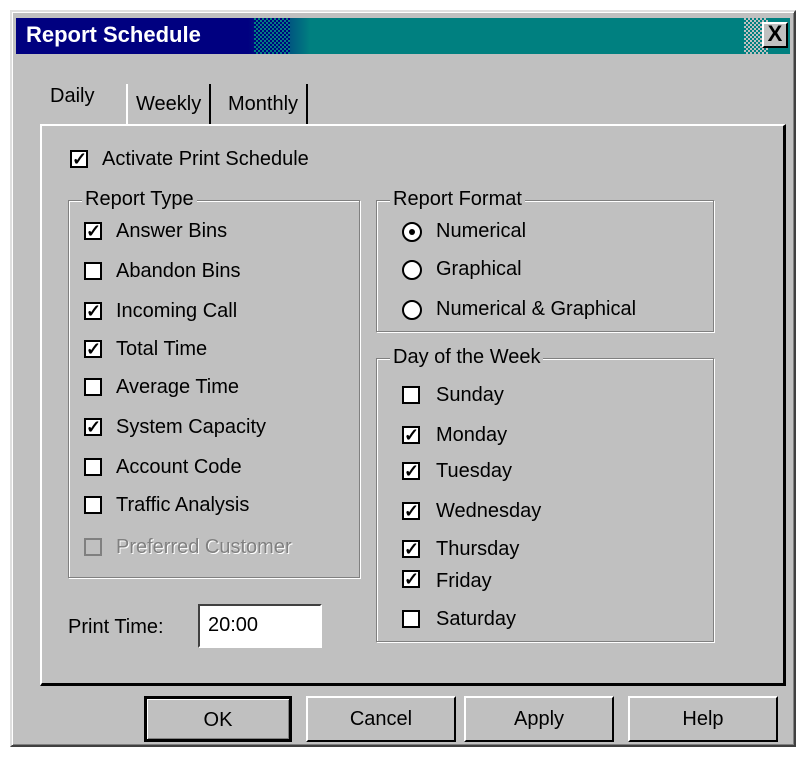  I want to click on tab-monthly: Monthly, so click(264, 104).